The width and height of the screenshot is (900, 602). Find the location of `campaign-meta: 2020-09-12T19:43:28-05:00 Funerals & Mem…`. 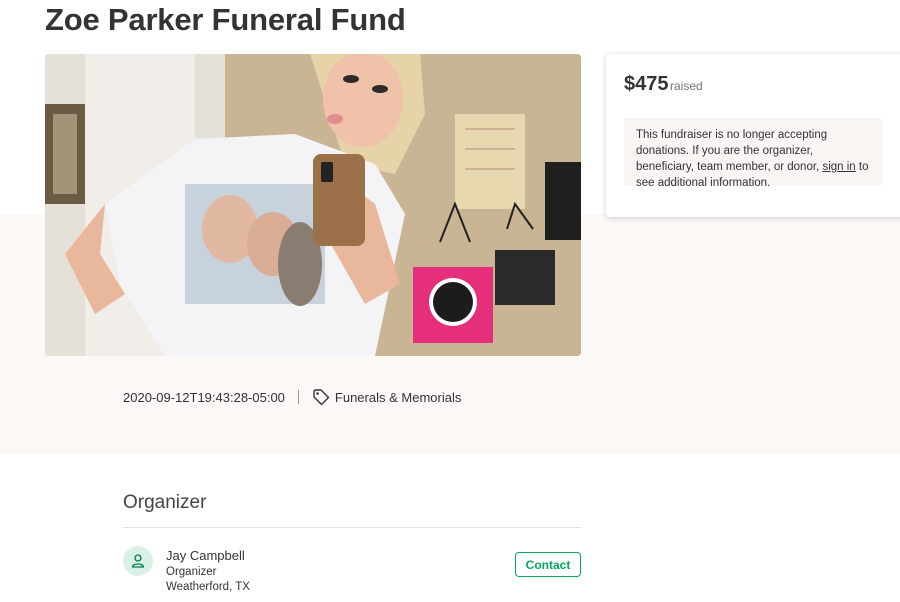

campaign-meta: 2020-09-12T19:43:28-05:00 Funerals & Mem… is located at coordinates (292, 397).